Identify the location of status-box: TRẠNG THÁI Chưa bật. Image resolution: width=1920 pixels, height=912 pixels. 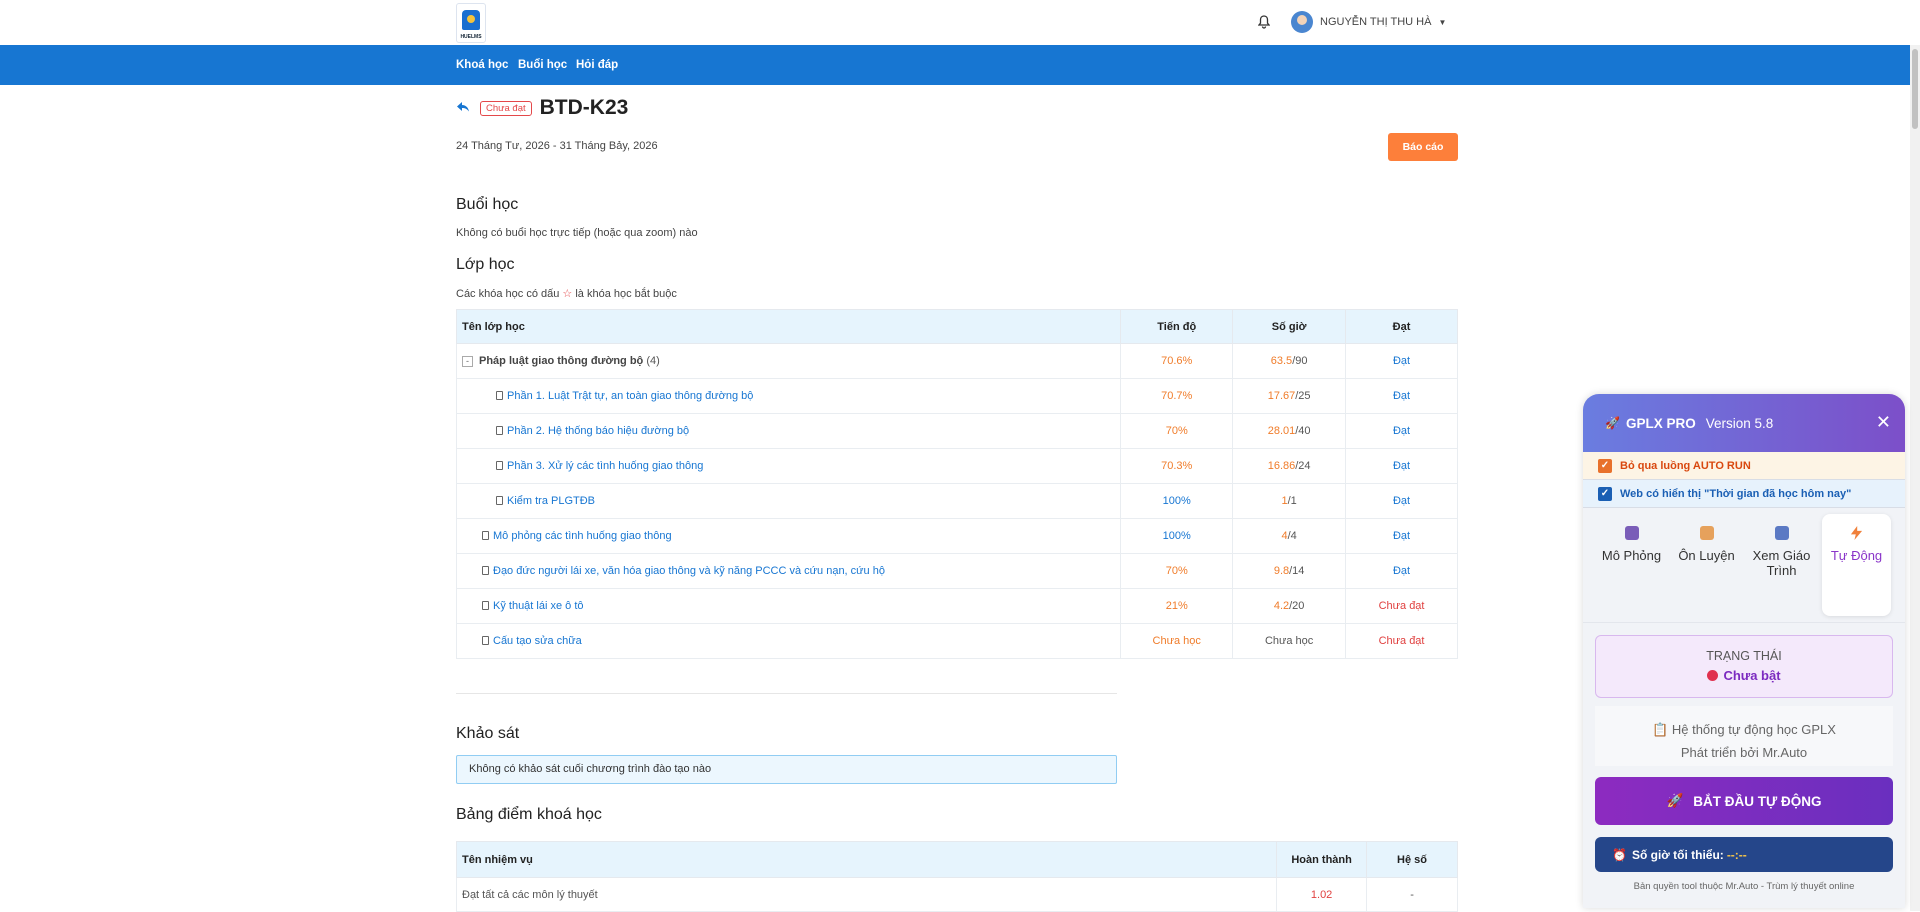
(1744, 666).